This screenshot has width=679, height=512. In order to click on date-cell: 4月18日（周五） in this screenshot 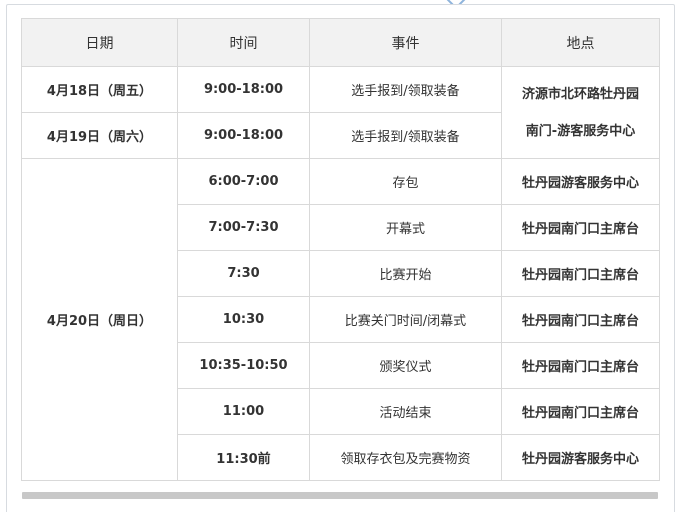, I will do `click(99, 89)`.